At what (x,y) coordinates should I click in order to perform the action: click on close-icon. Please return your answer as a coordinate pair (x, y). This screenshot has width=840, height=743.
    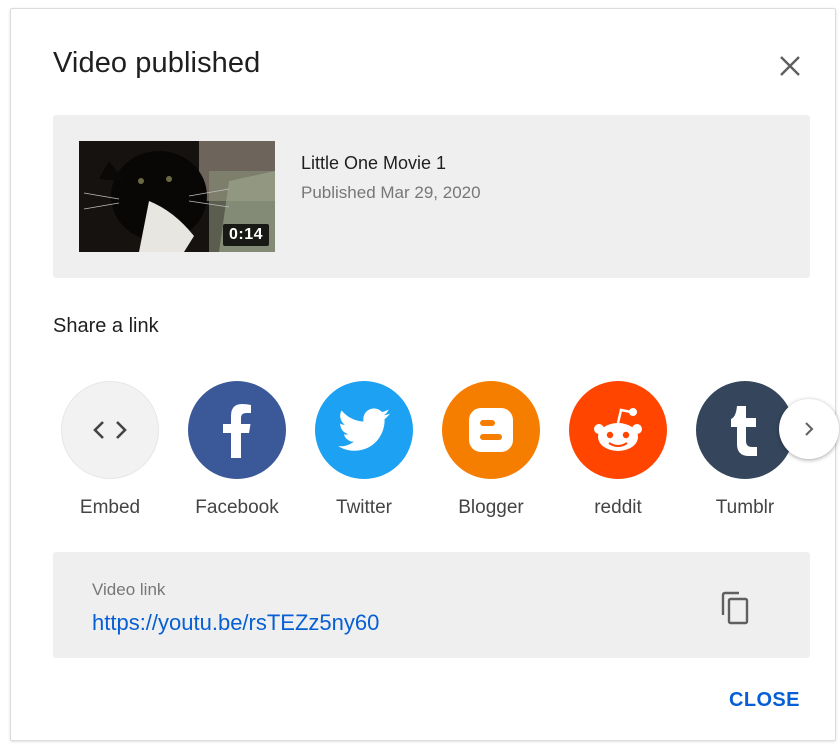
    Looking at the image, I should click on (790, 66).